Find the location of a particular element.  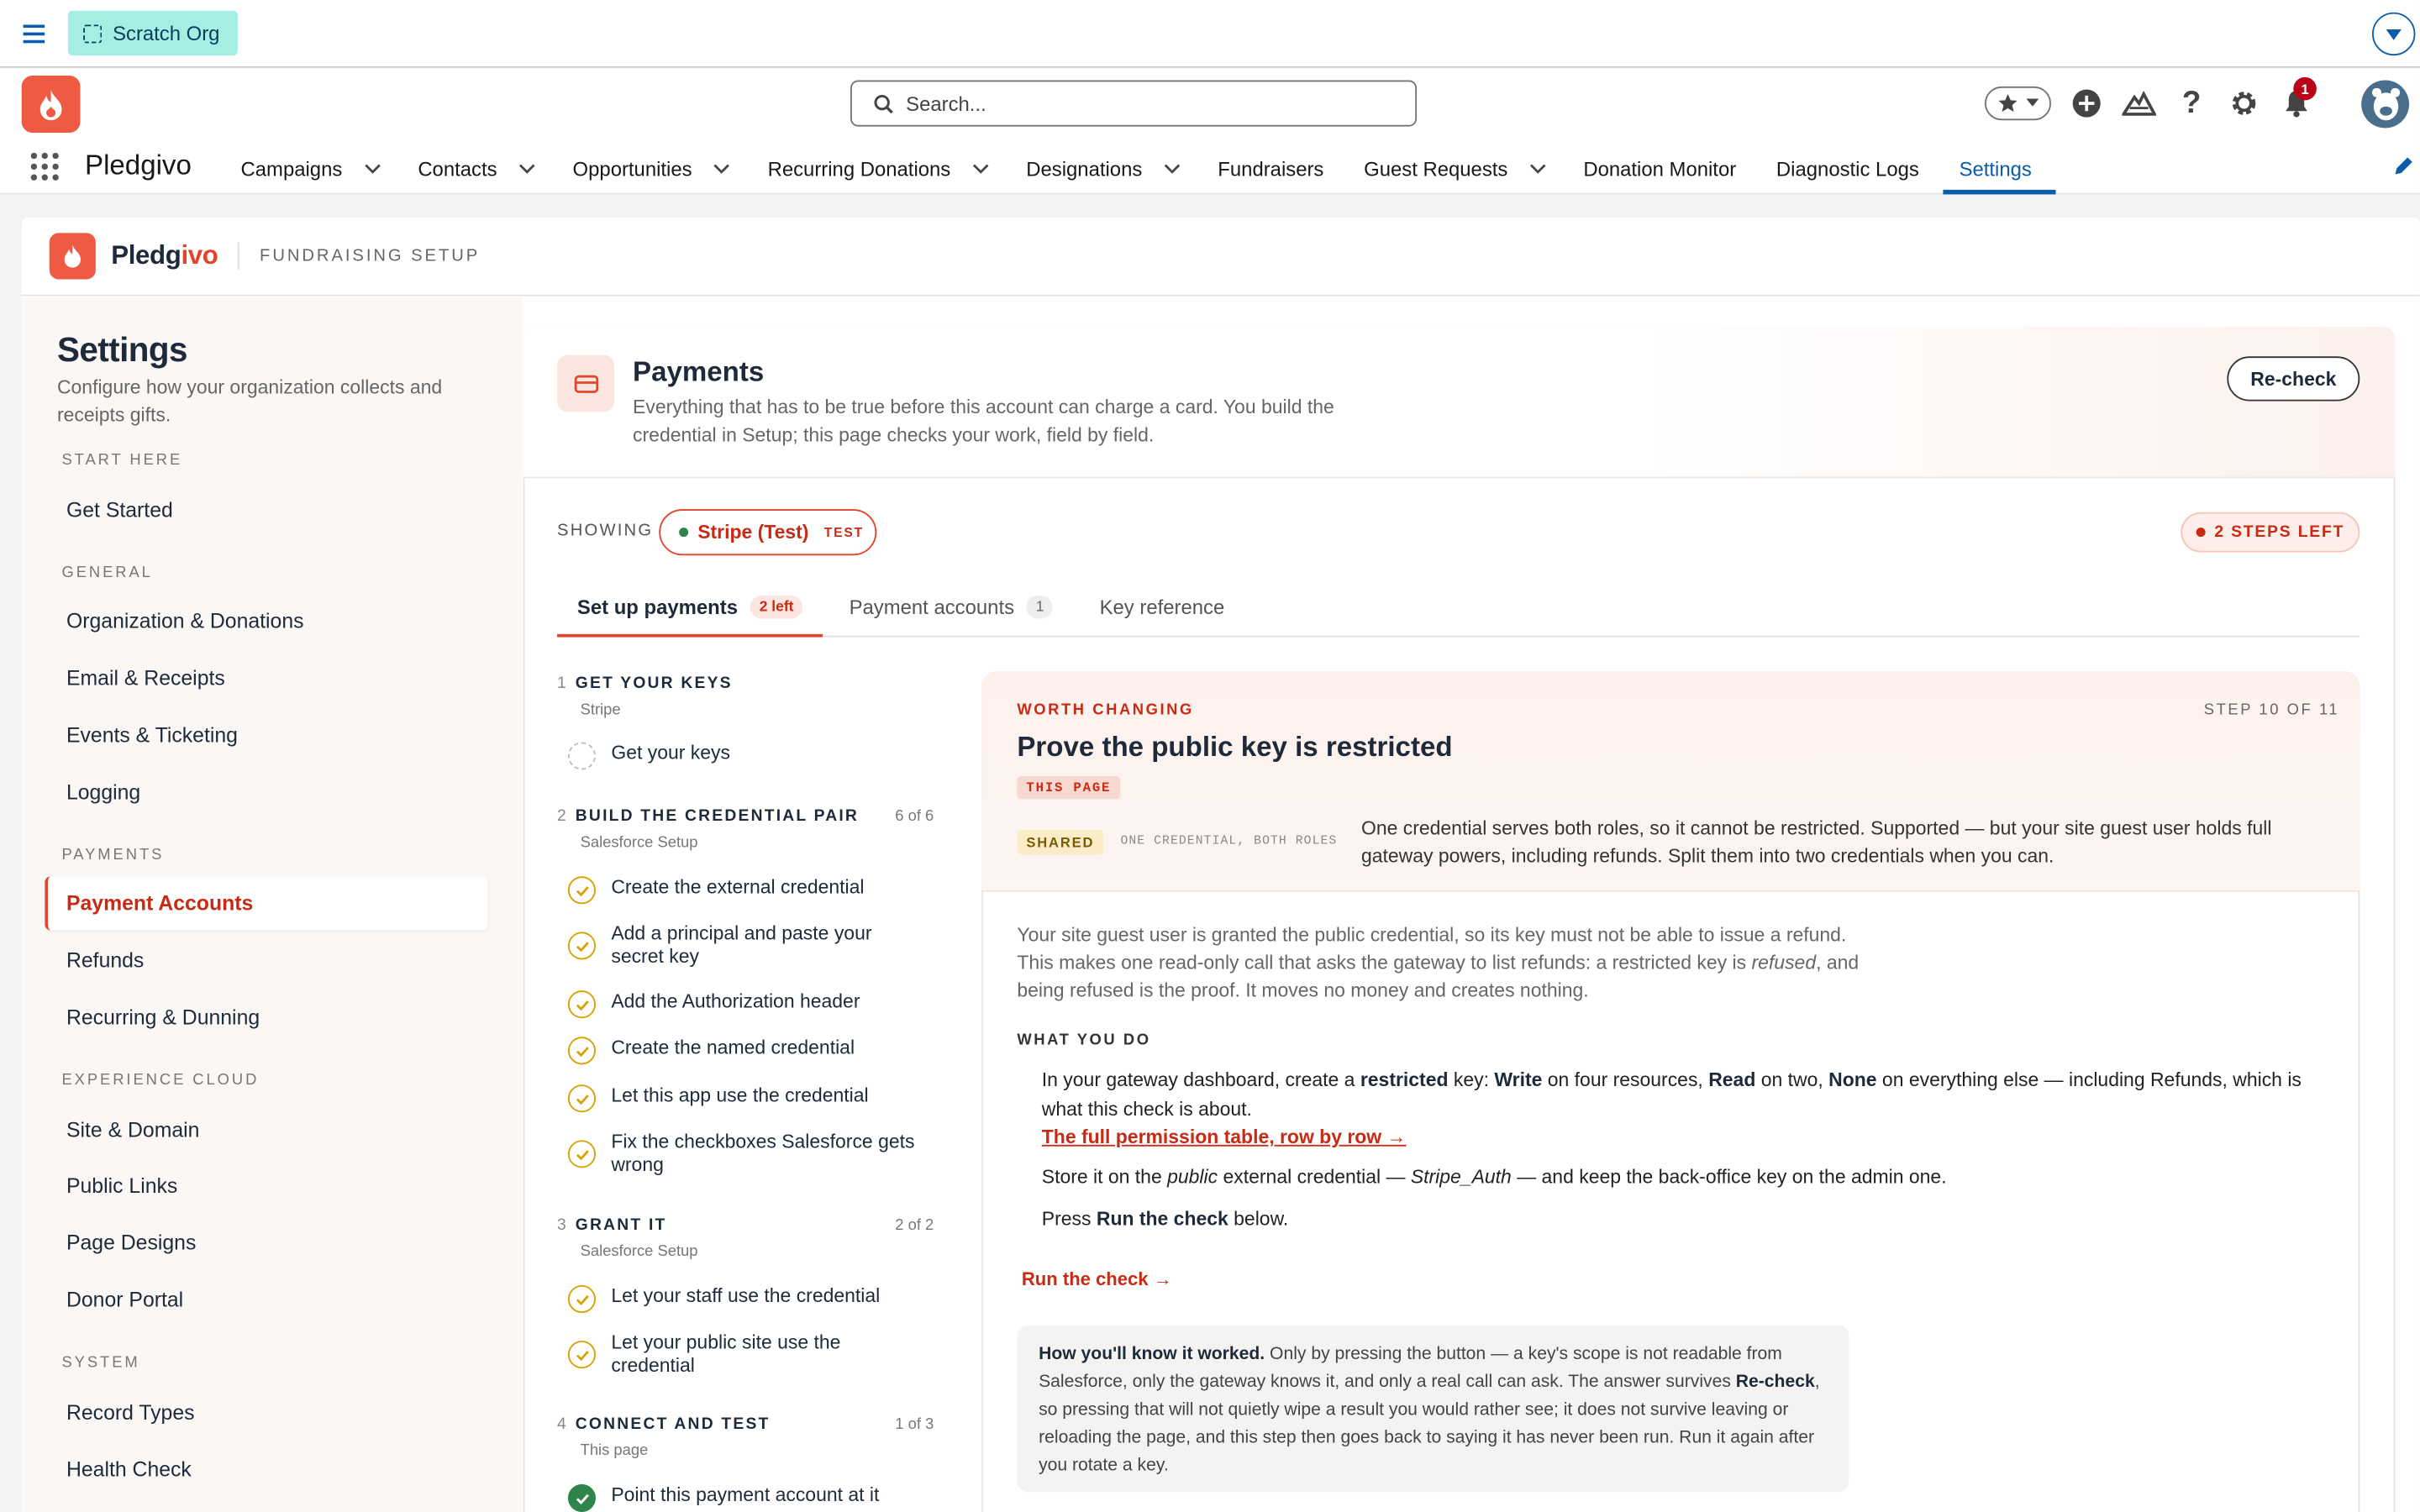

nav-item-donation-monitor: Donation Monitor is located at coordinates (1664, 168).